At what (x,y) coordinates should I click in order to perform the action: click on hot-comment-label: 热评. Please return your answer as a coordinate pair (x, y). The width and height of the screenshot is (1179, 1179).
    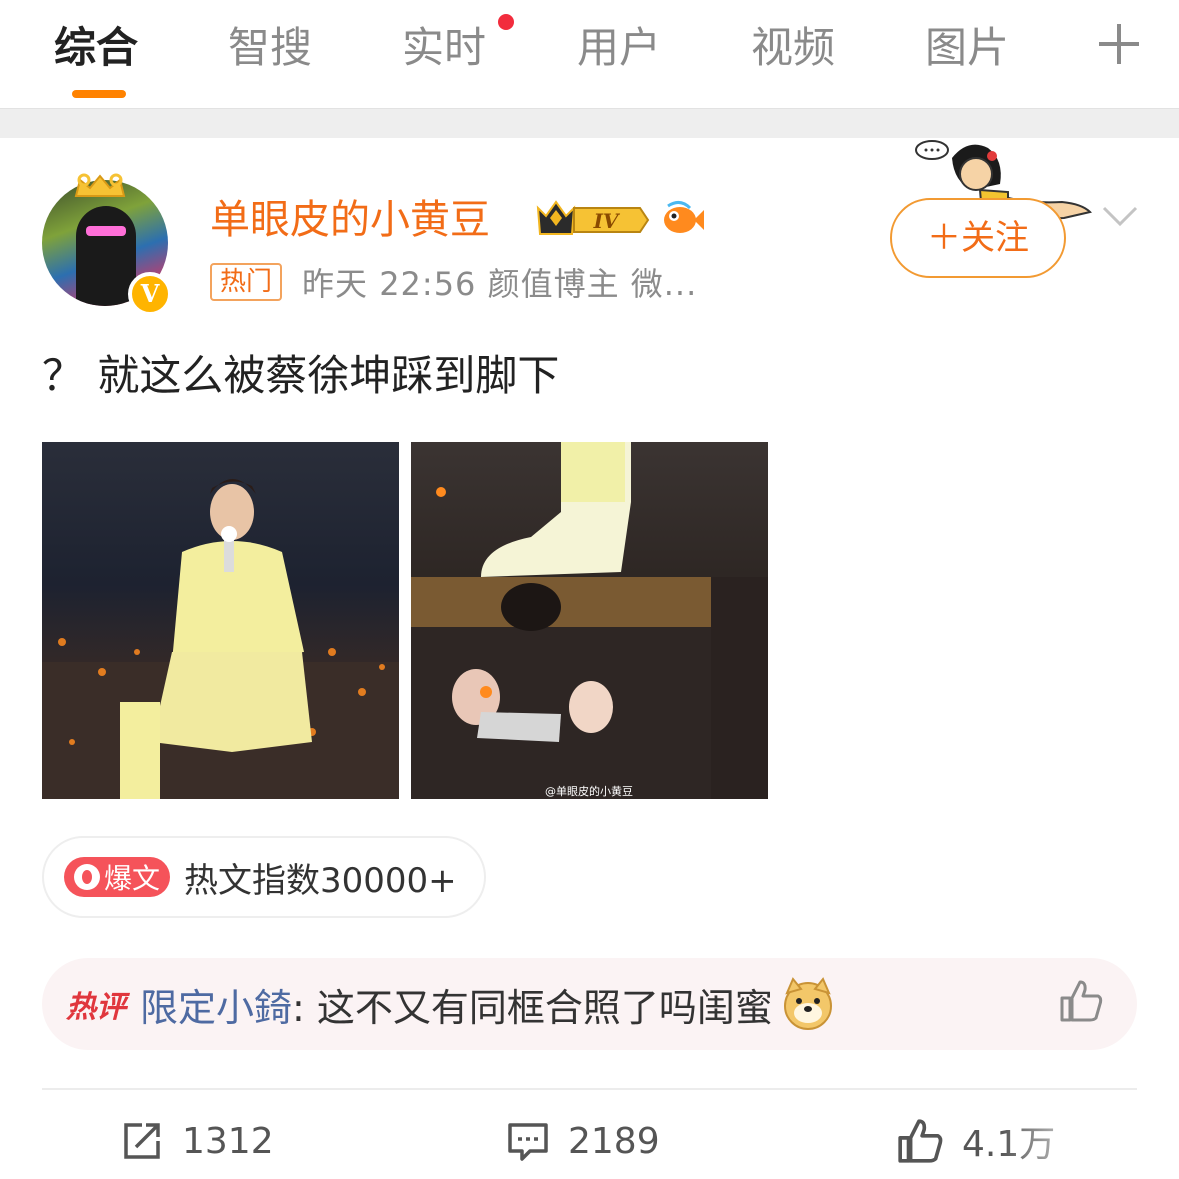
    Looking at the image, I should click on (96, 1007).